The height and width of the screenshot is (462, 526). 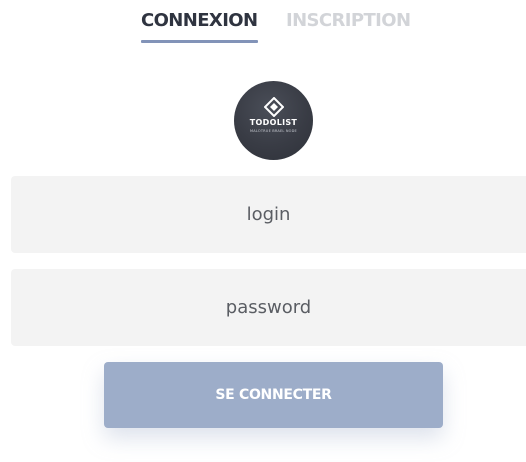 I want to click on app-logo: TODOLIST MALOTRUE BRAEL NODE, so click(x=273, y=120).